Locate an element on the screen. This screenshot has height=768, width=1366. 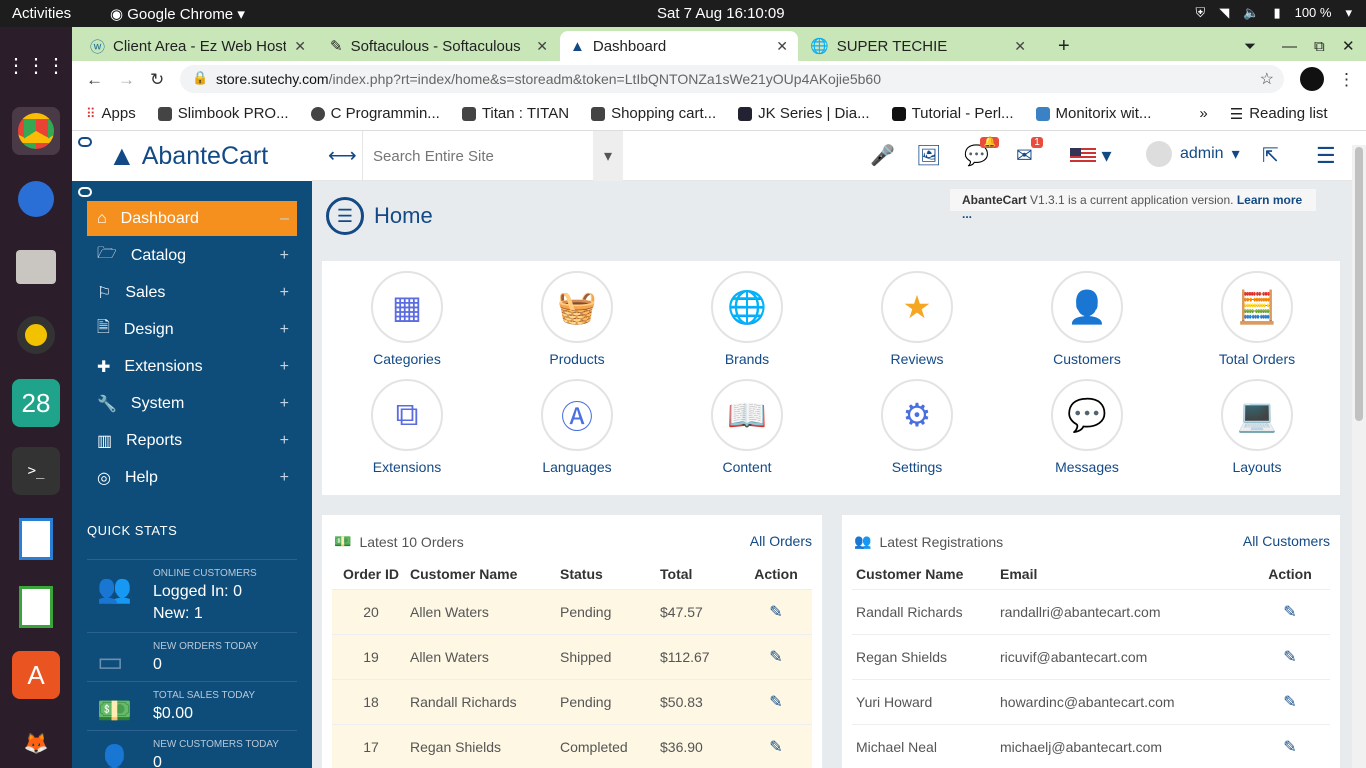
sidebar-item-reports: ▥ Reports + is located at coordinates (192, 440).